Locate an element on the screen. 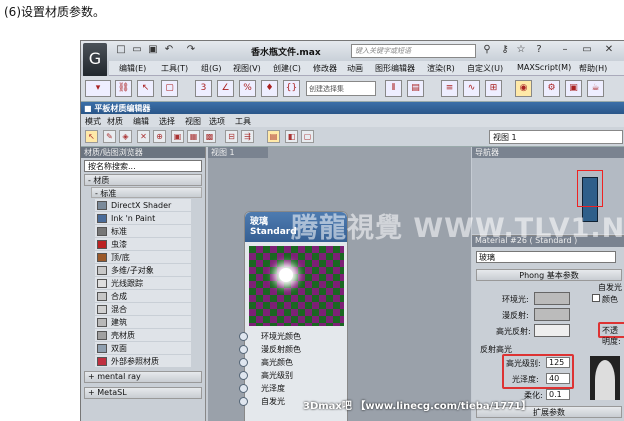  minimize-icon: – is located at coordinates (565, 50).